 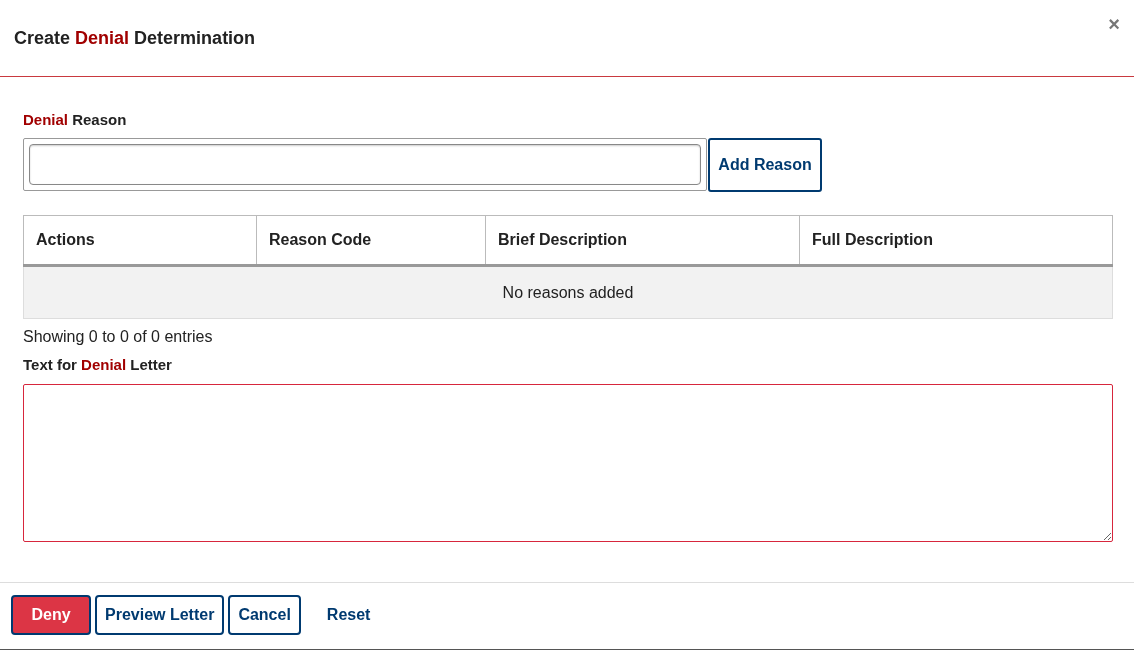 What do you see at coordinates (75, 119) in the screenshot?
I see `field-label: Denial Reason` at bounding box center [75, 119].